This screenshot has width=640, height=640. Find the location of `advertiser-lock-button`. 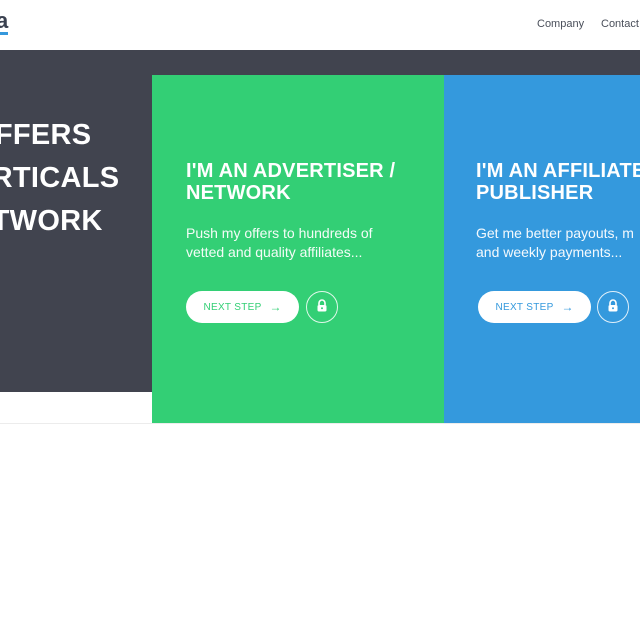

advertiser-lock-button is located at coordinates (322, 307).